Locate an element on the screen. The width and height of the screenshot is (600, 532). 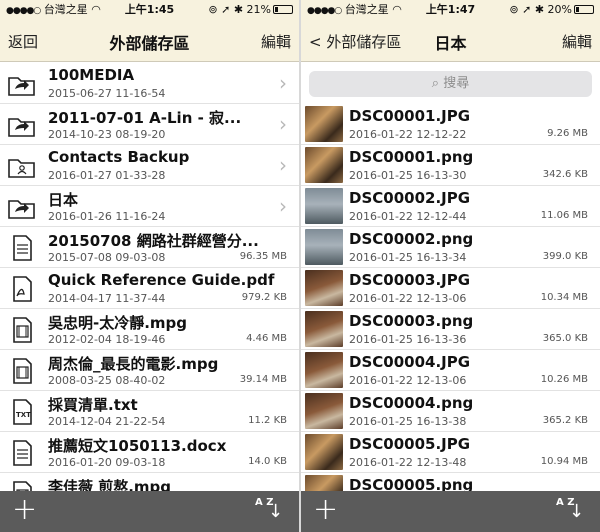
list-item: DSC00002.JPG 2016-01-22 12-12-44 11.06 MB is located at coordinates (450, 206).